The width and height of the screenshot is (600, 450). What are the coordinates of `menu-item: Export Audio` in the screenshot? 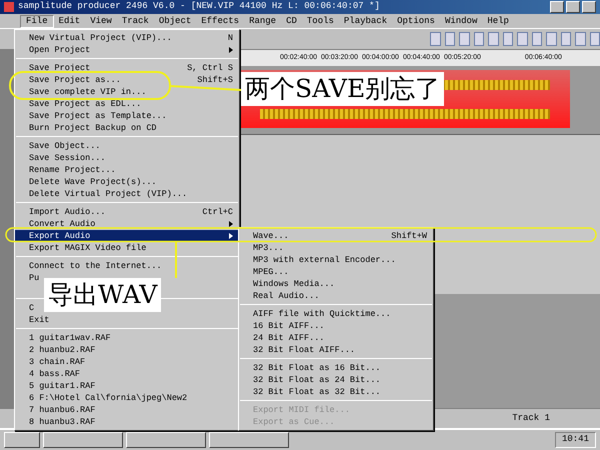 It's located at (127, 236).